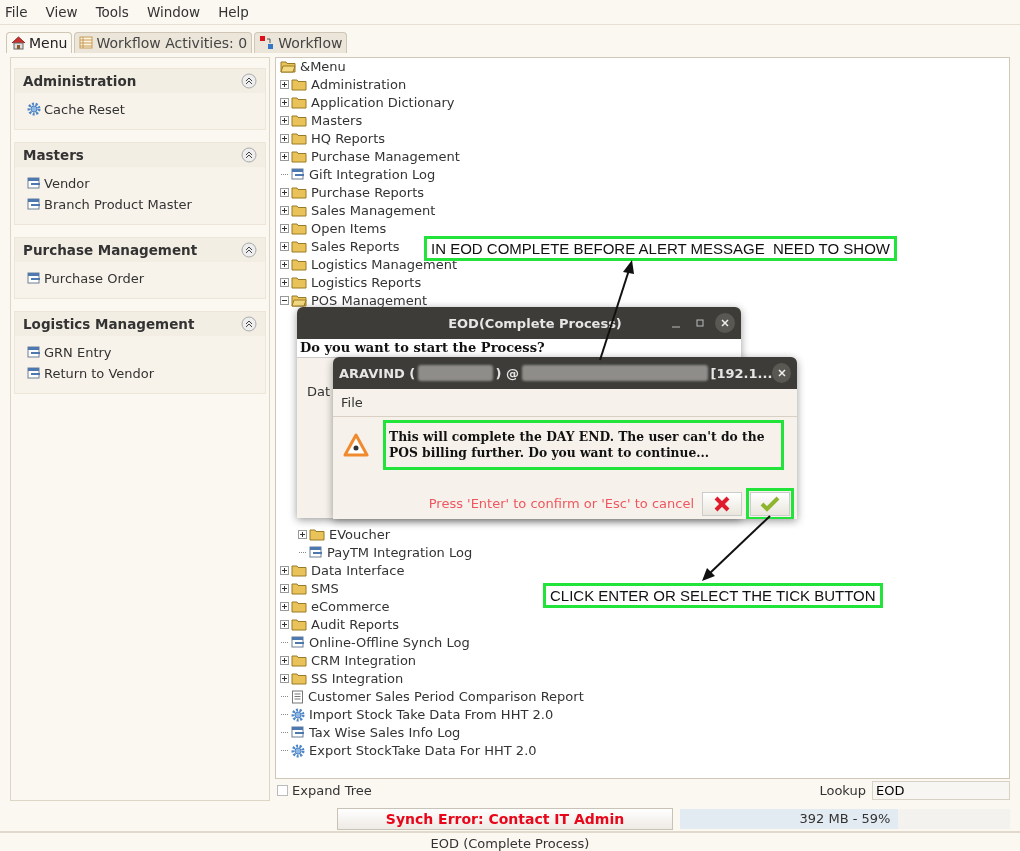  I want to click on tree-item: Customer Sales Period Comparison Report, so click(446, 697).